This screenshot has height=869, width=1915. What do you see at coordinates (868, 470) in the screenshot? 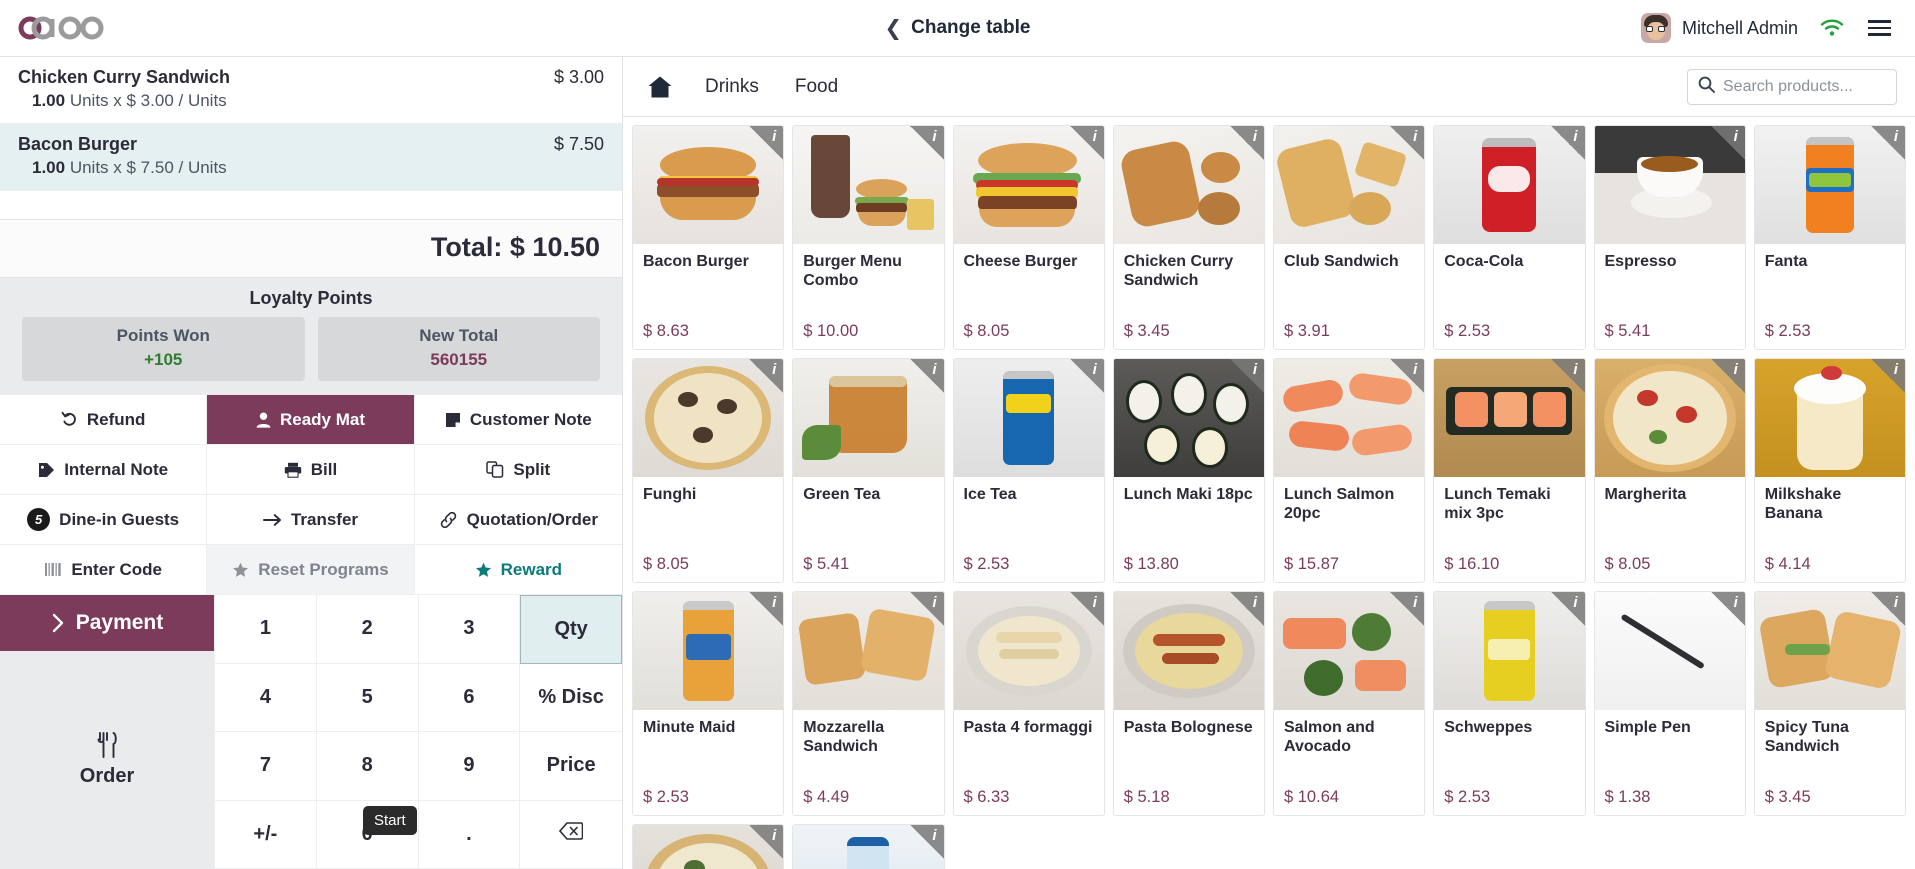
I see `product-card: i Green Tea $ 5.41` at bounding box center [868, 470].